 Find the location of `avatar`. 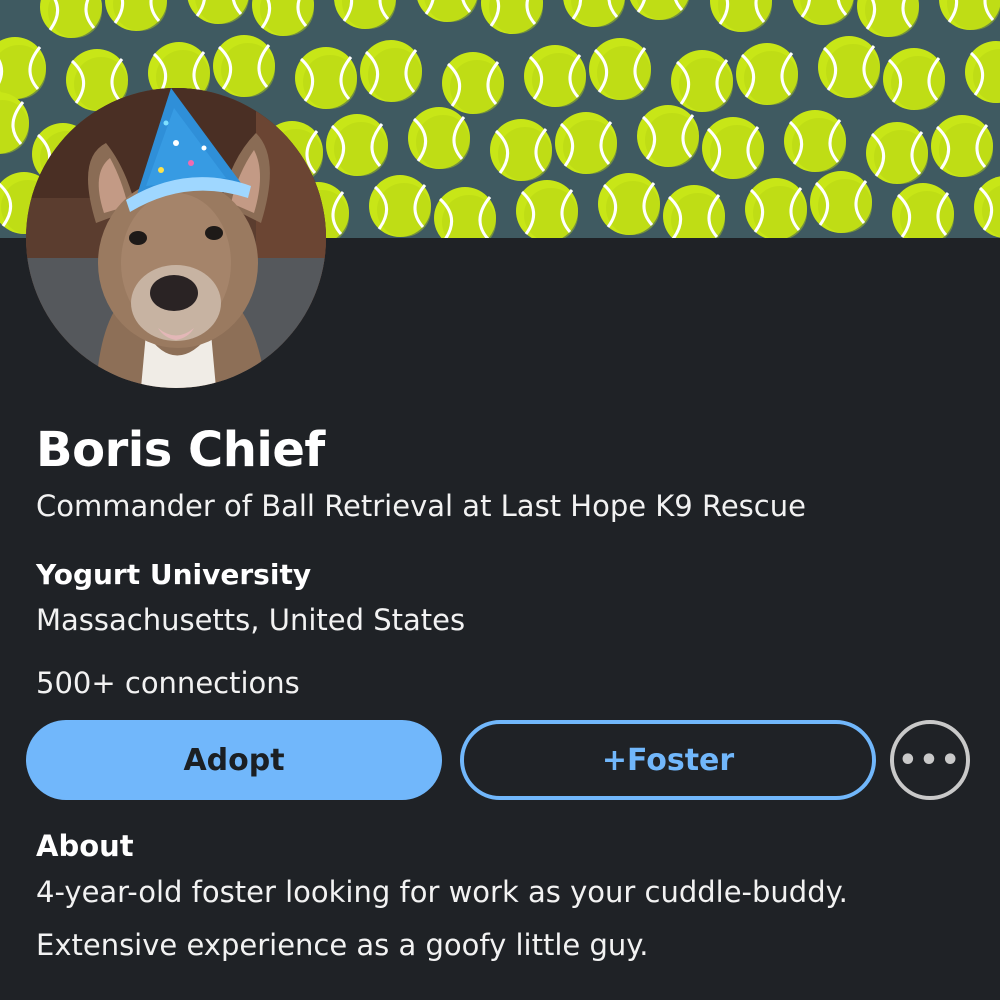

avatar is located at coordinates (176, 238).